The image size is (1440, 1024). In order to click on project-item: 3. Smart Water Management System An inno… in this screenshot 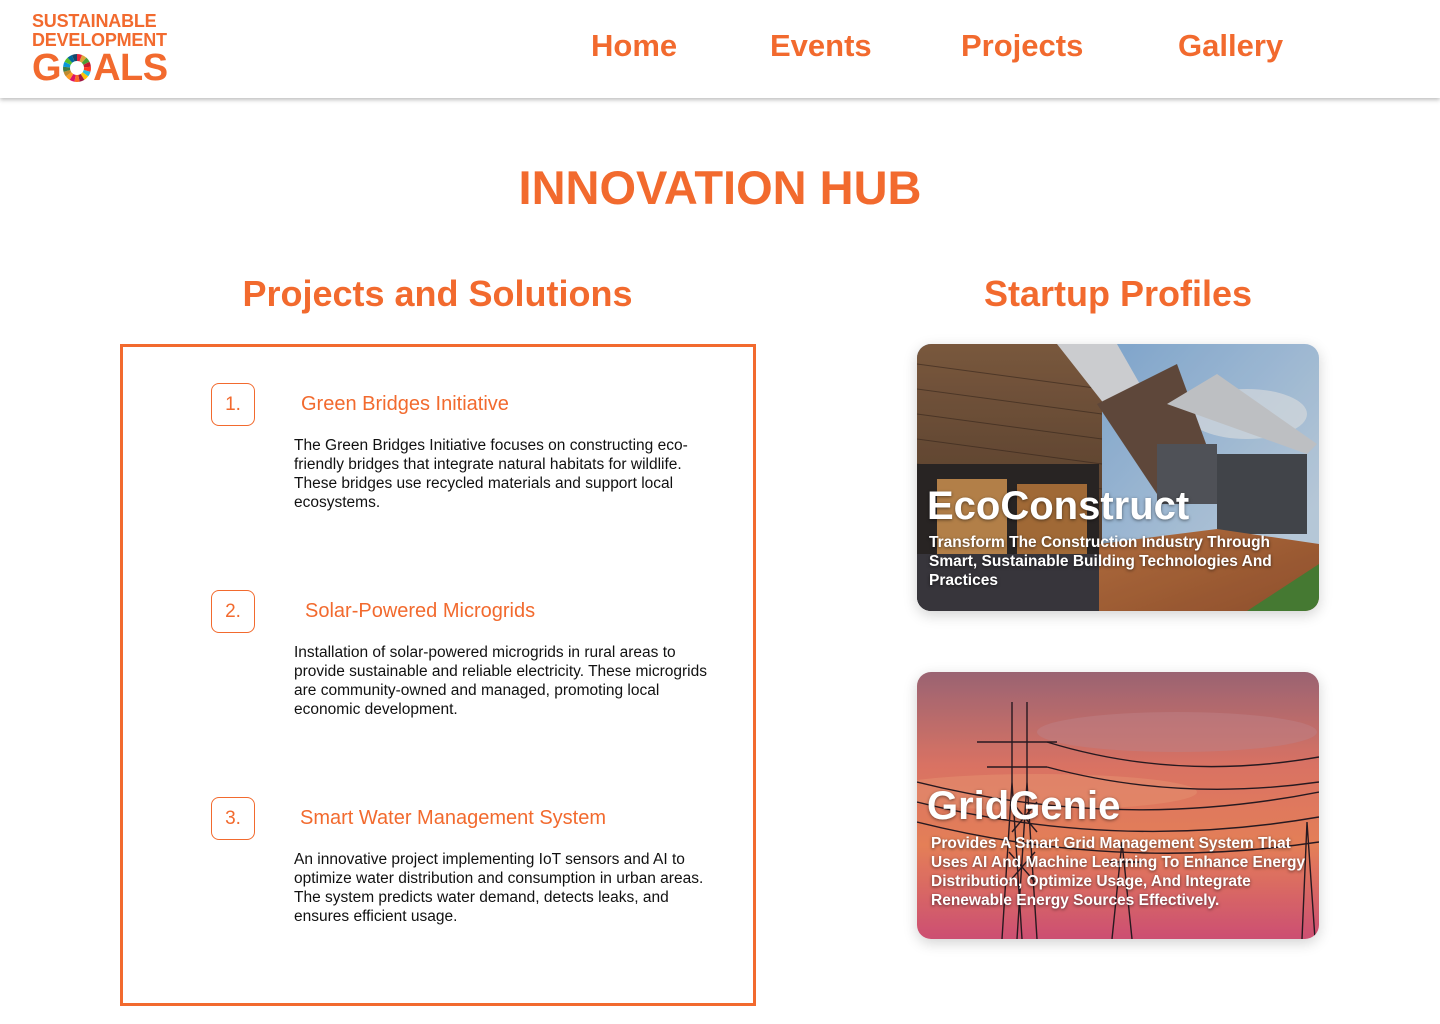, I will do `click(457, 877)`.